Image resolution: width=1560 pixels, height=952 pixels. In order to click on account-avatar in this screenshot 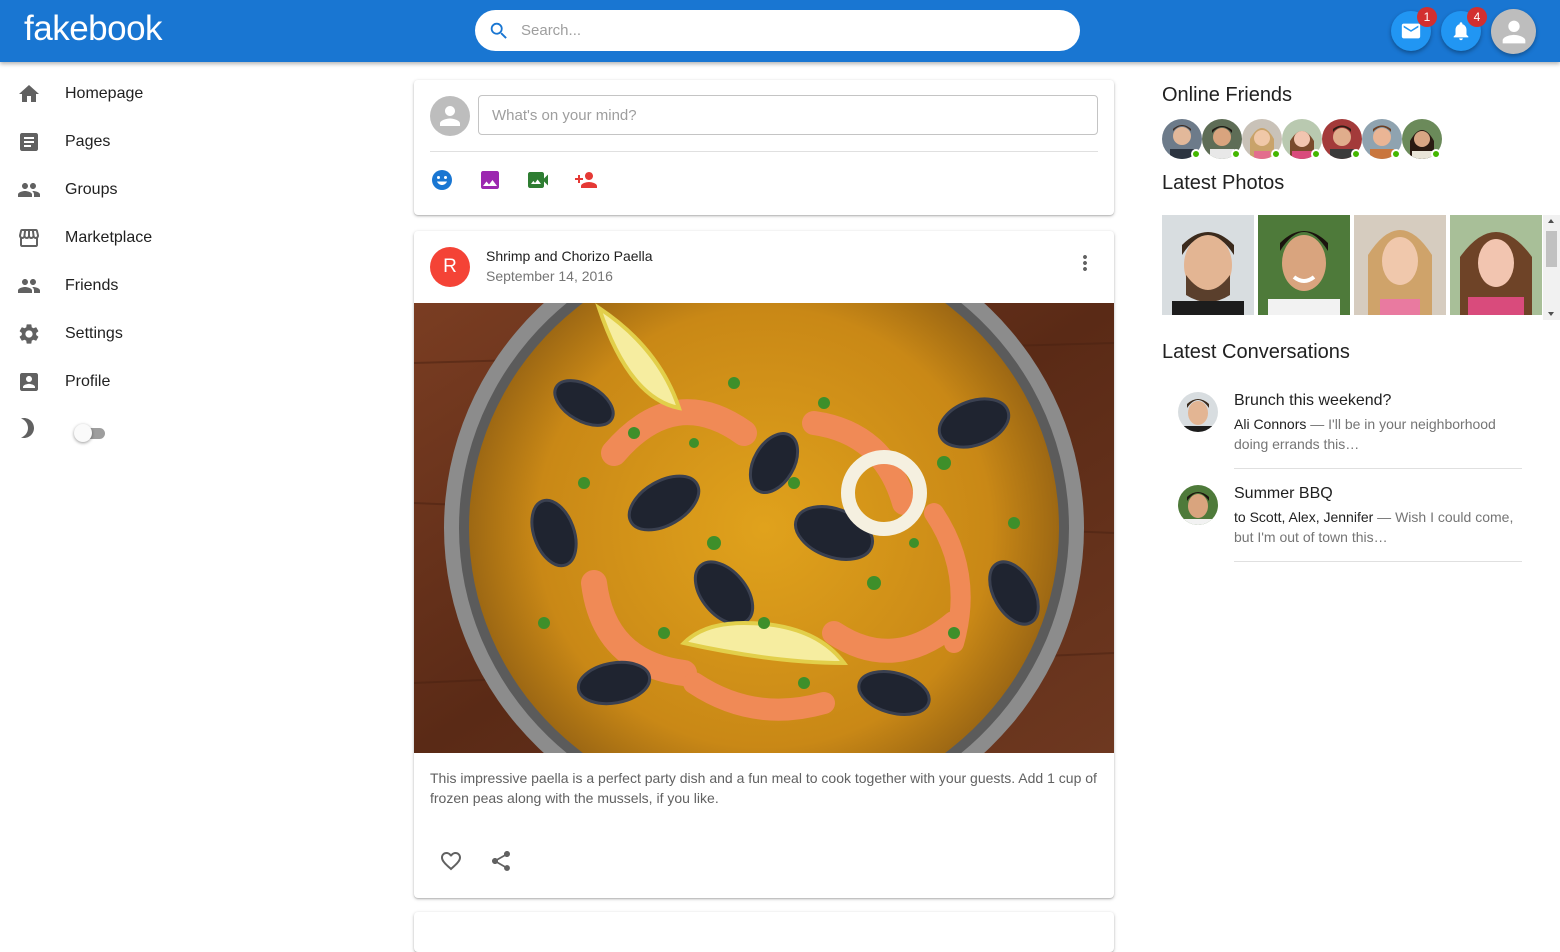, I will do `click(1513, 31)`.